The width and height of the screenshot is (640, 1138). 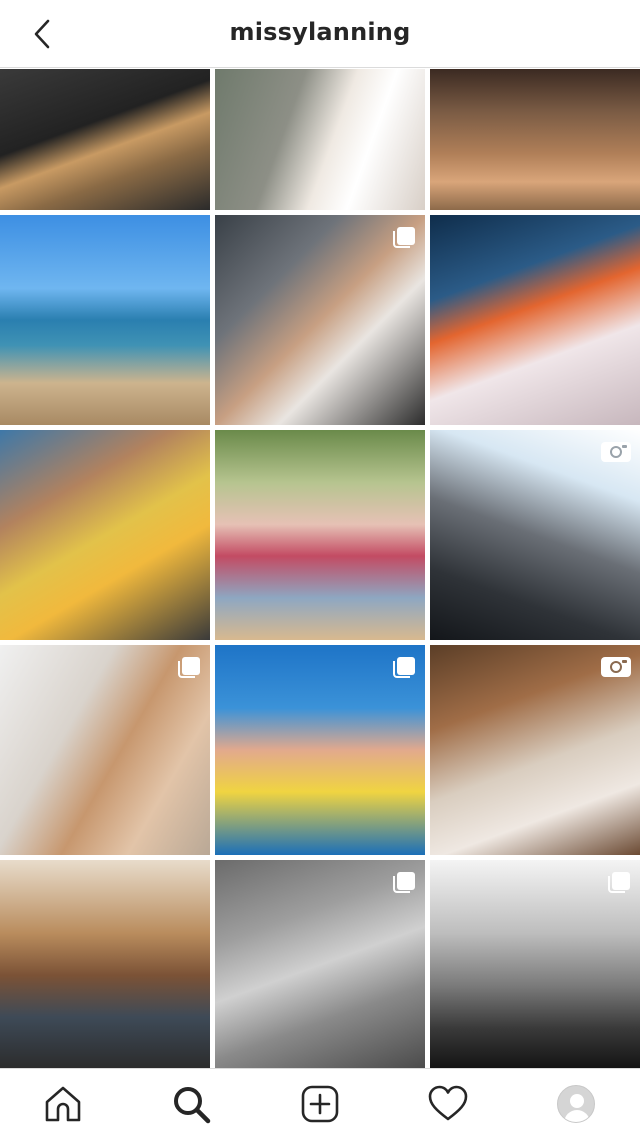 I want to click on tab-profile, so click(x=576, y=1104).